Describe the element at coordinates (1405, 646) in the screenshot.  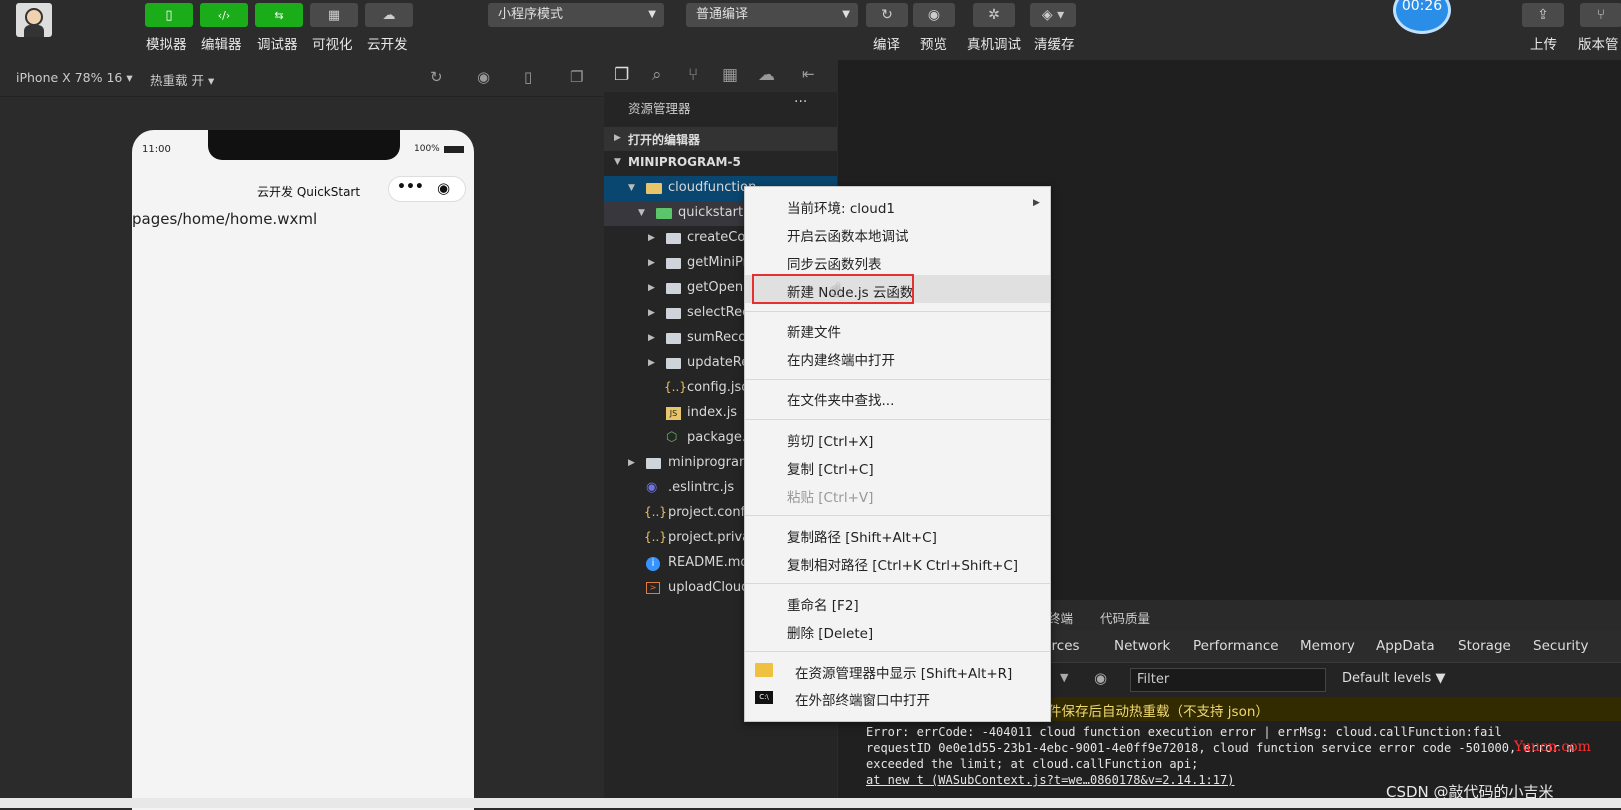
I see `tab-appdata: AppData` at that location.